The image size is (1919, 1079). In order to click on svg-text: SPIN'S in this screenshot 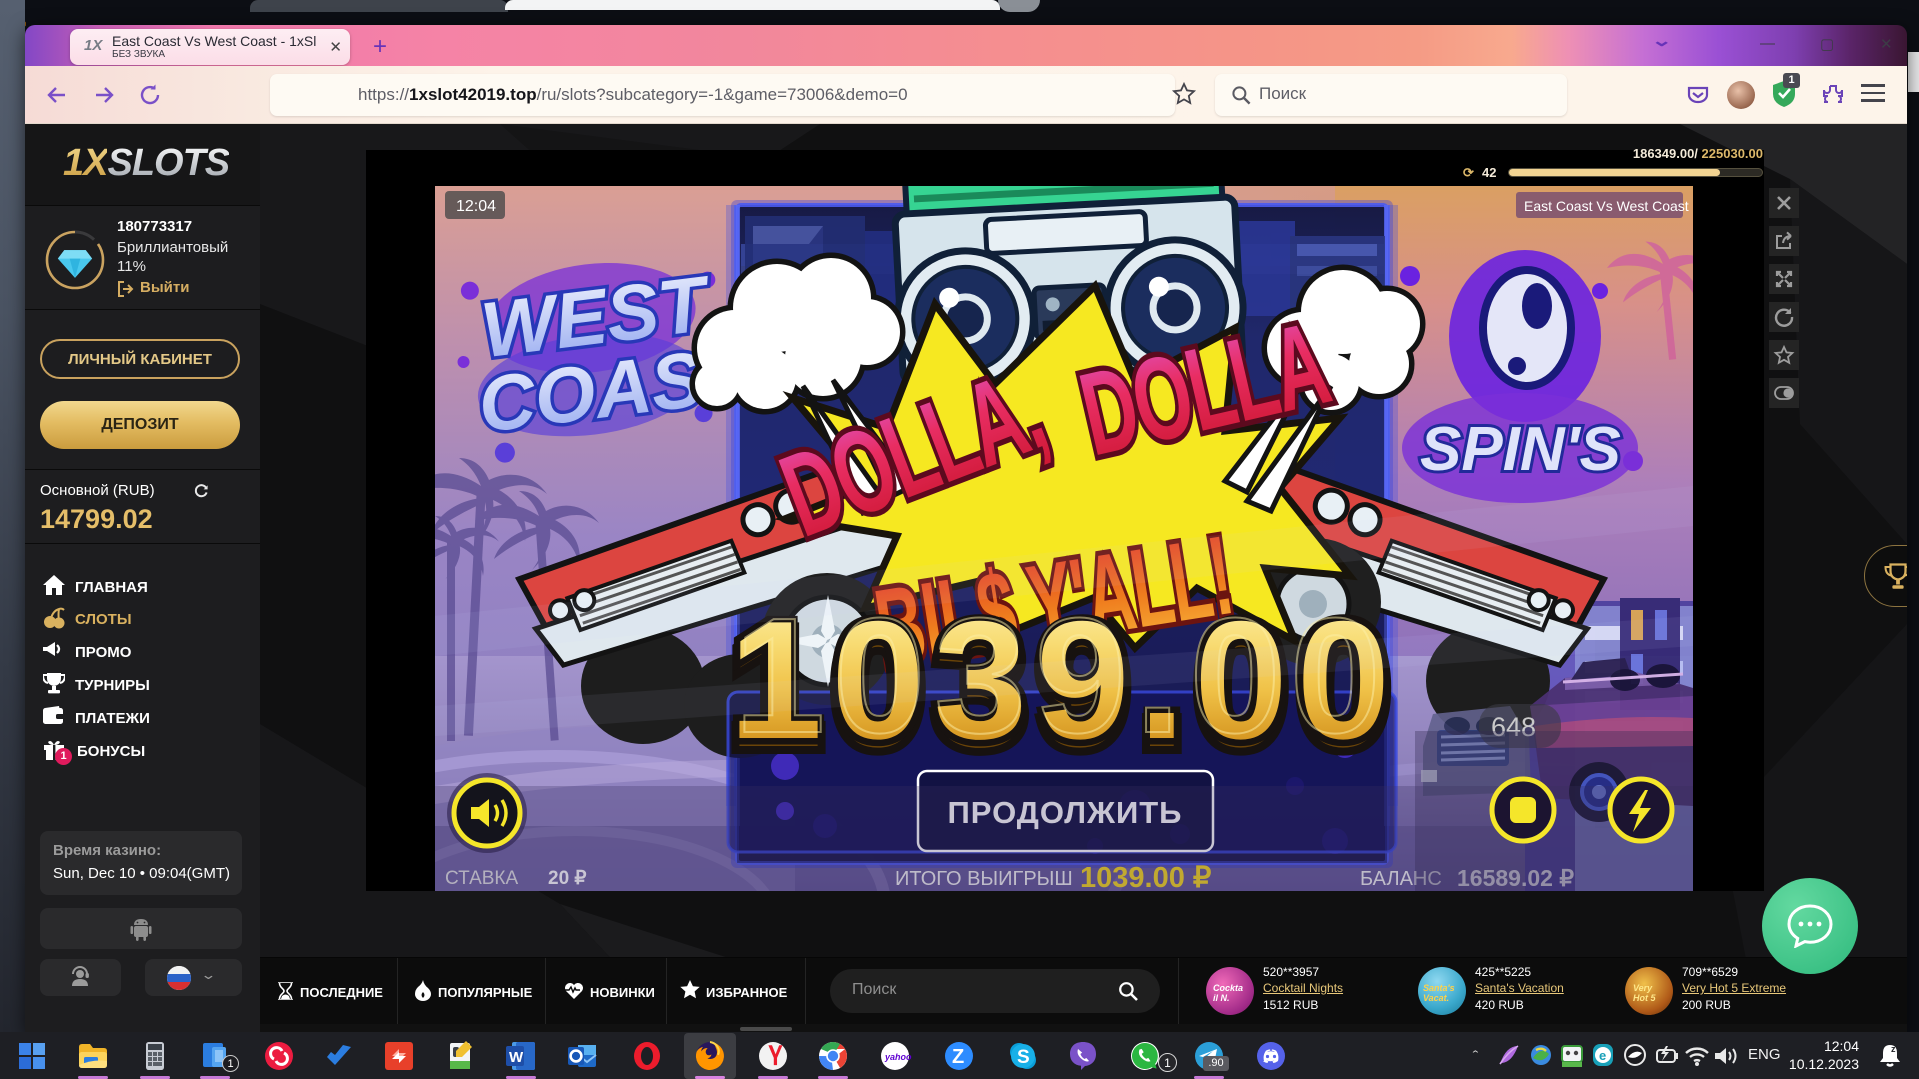, I will do `click(1520, 449)`.